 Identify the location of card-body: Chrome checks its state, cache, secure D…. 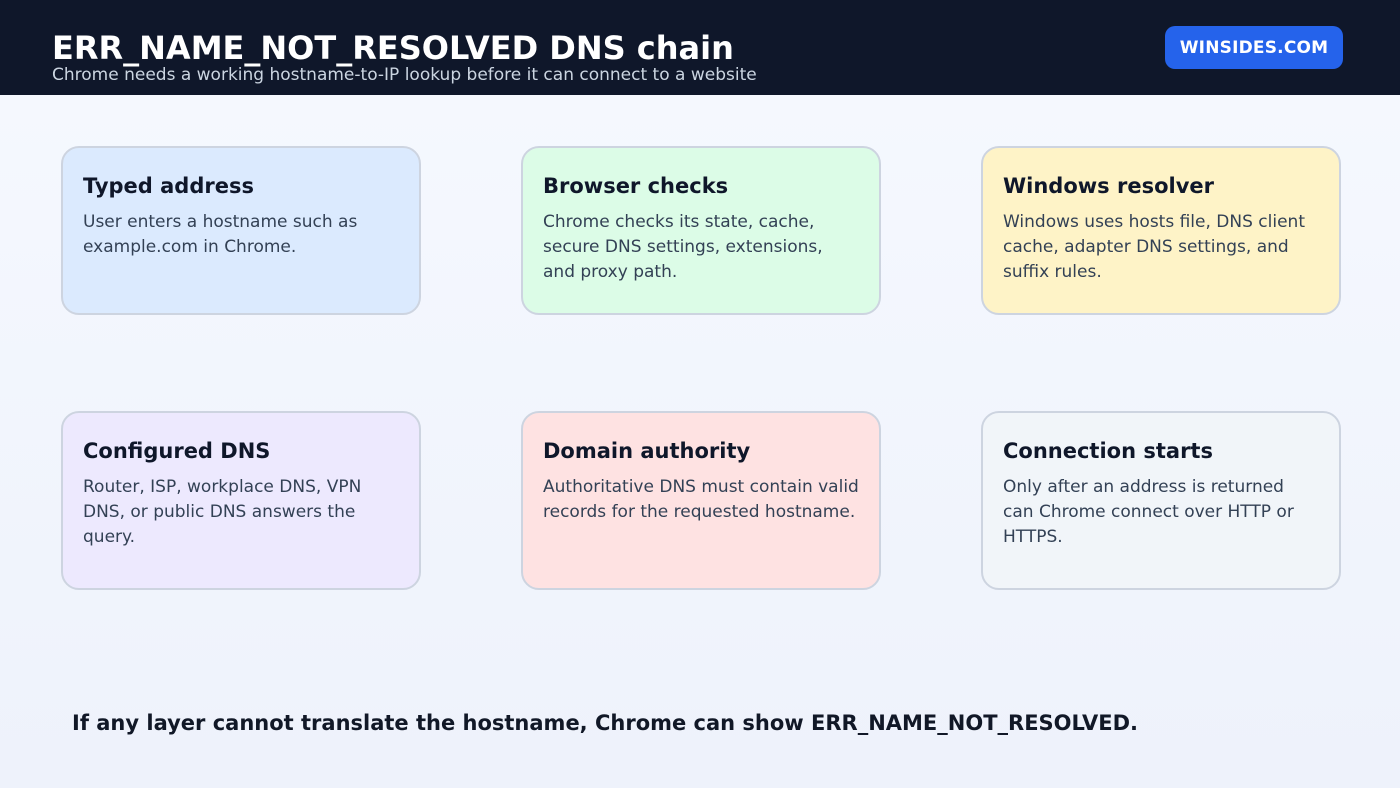
(683, 247).